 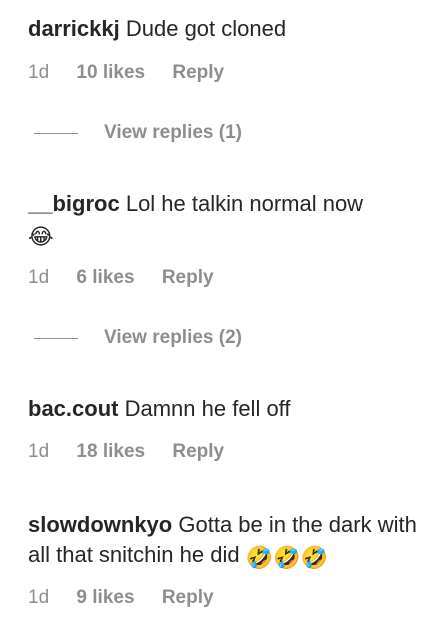 What do you see at coordinates (41, 236) in the screenshot?
I see `tears-of-joy-emoji-icon: 😂` at bounding box center [41, 236].